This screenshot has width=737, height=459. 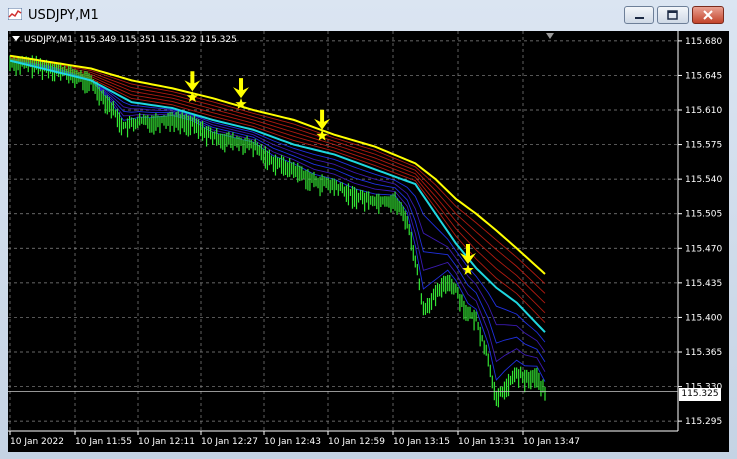 I want to click on x-tick-label: 10 Jan 13:15, so click(x=421, y=442).